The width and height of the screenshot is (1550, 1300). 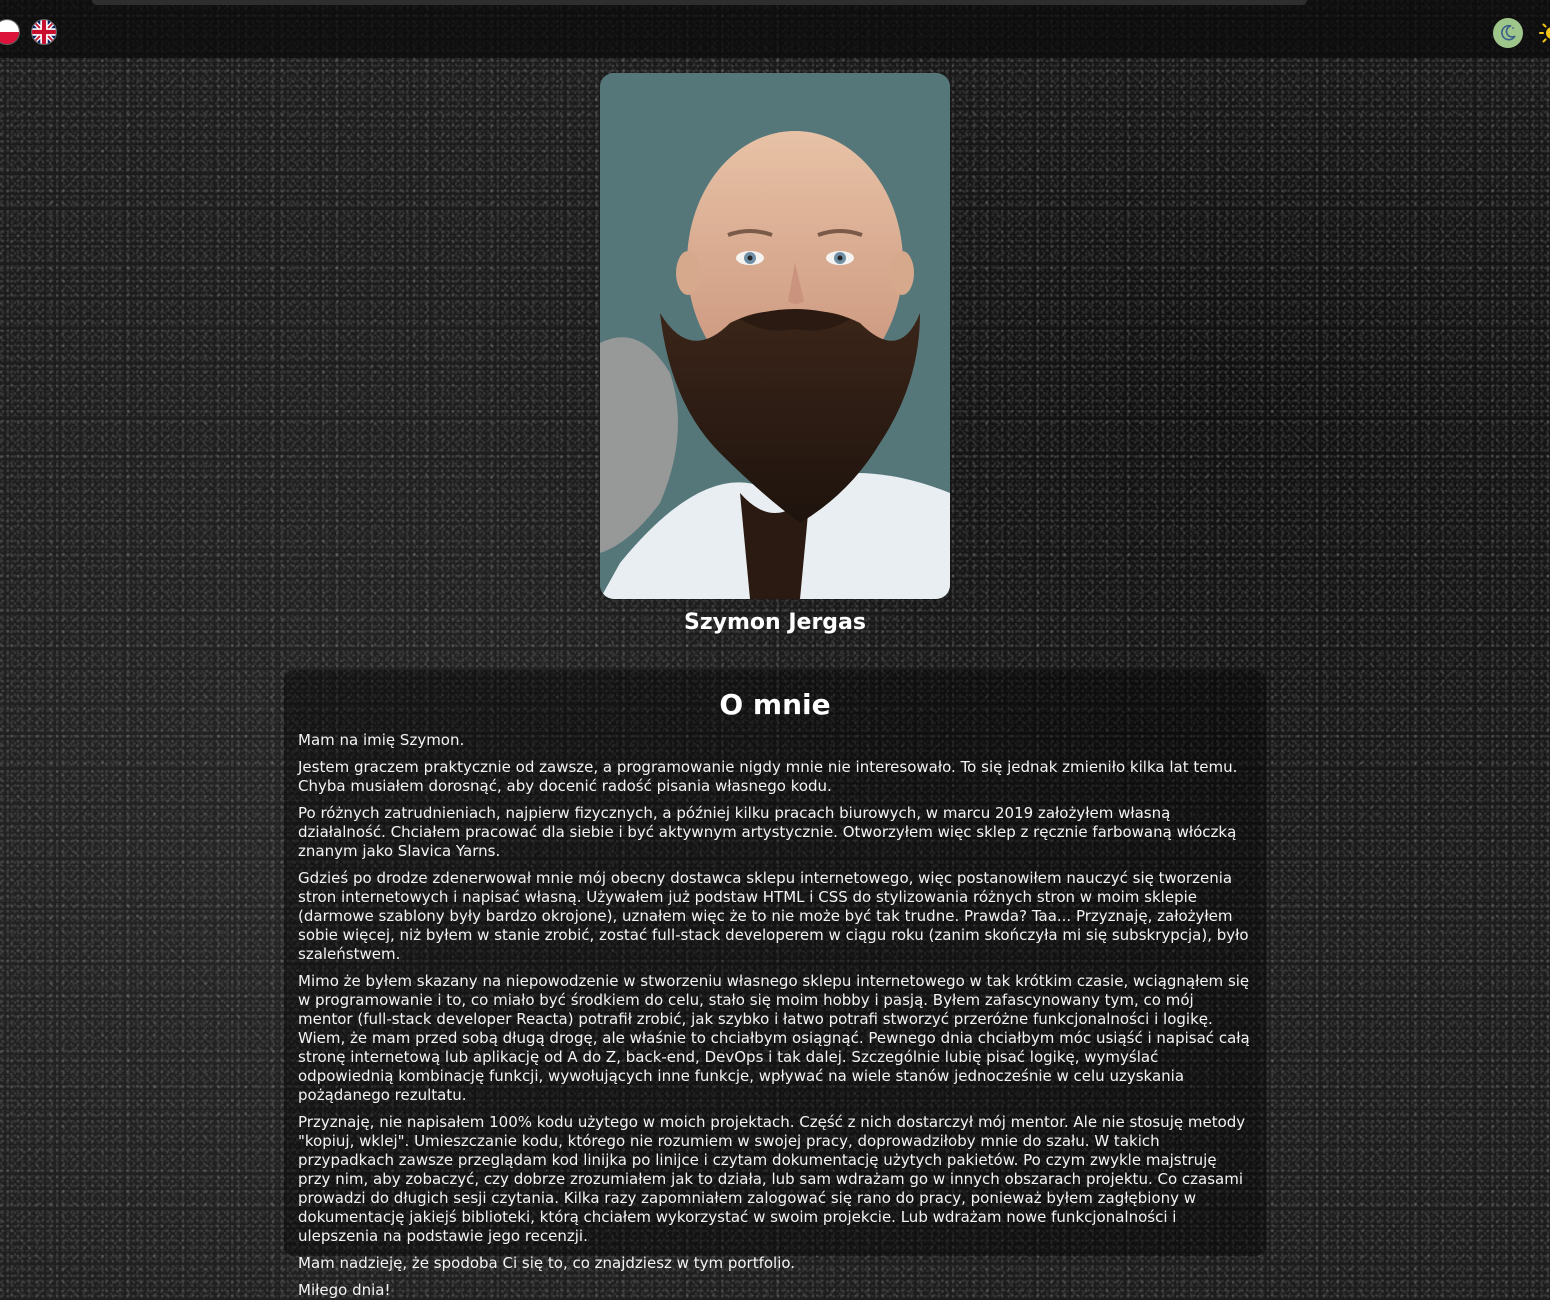 I want to click on about-title: O mnie, so click(x=775, y=704).